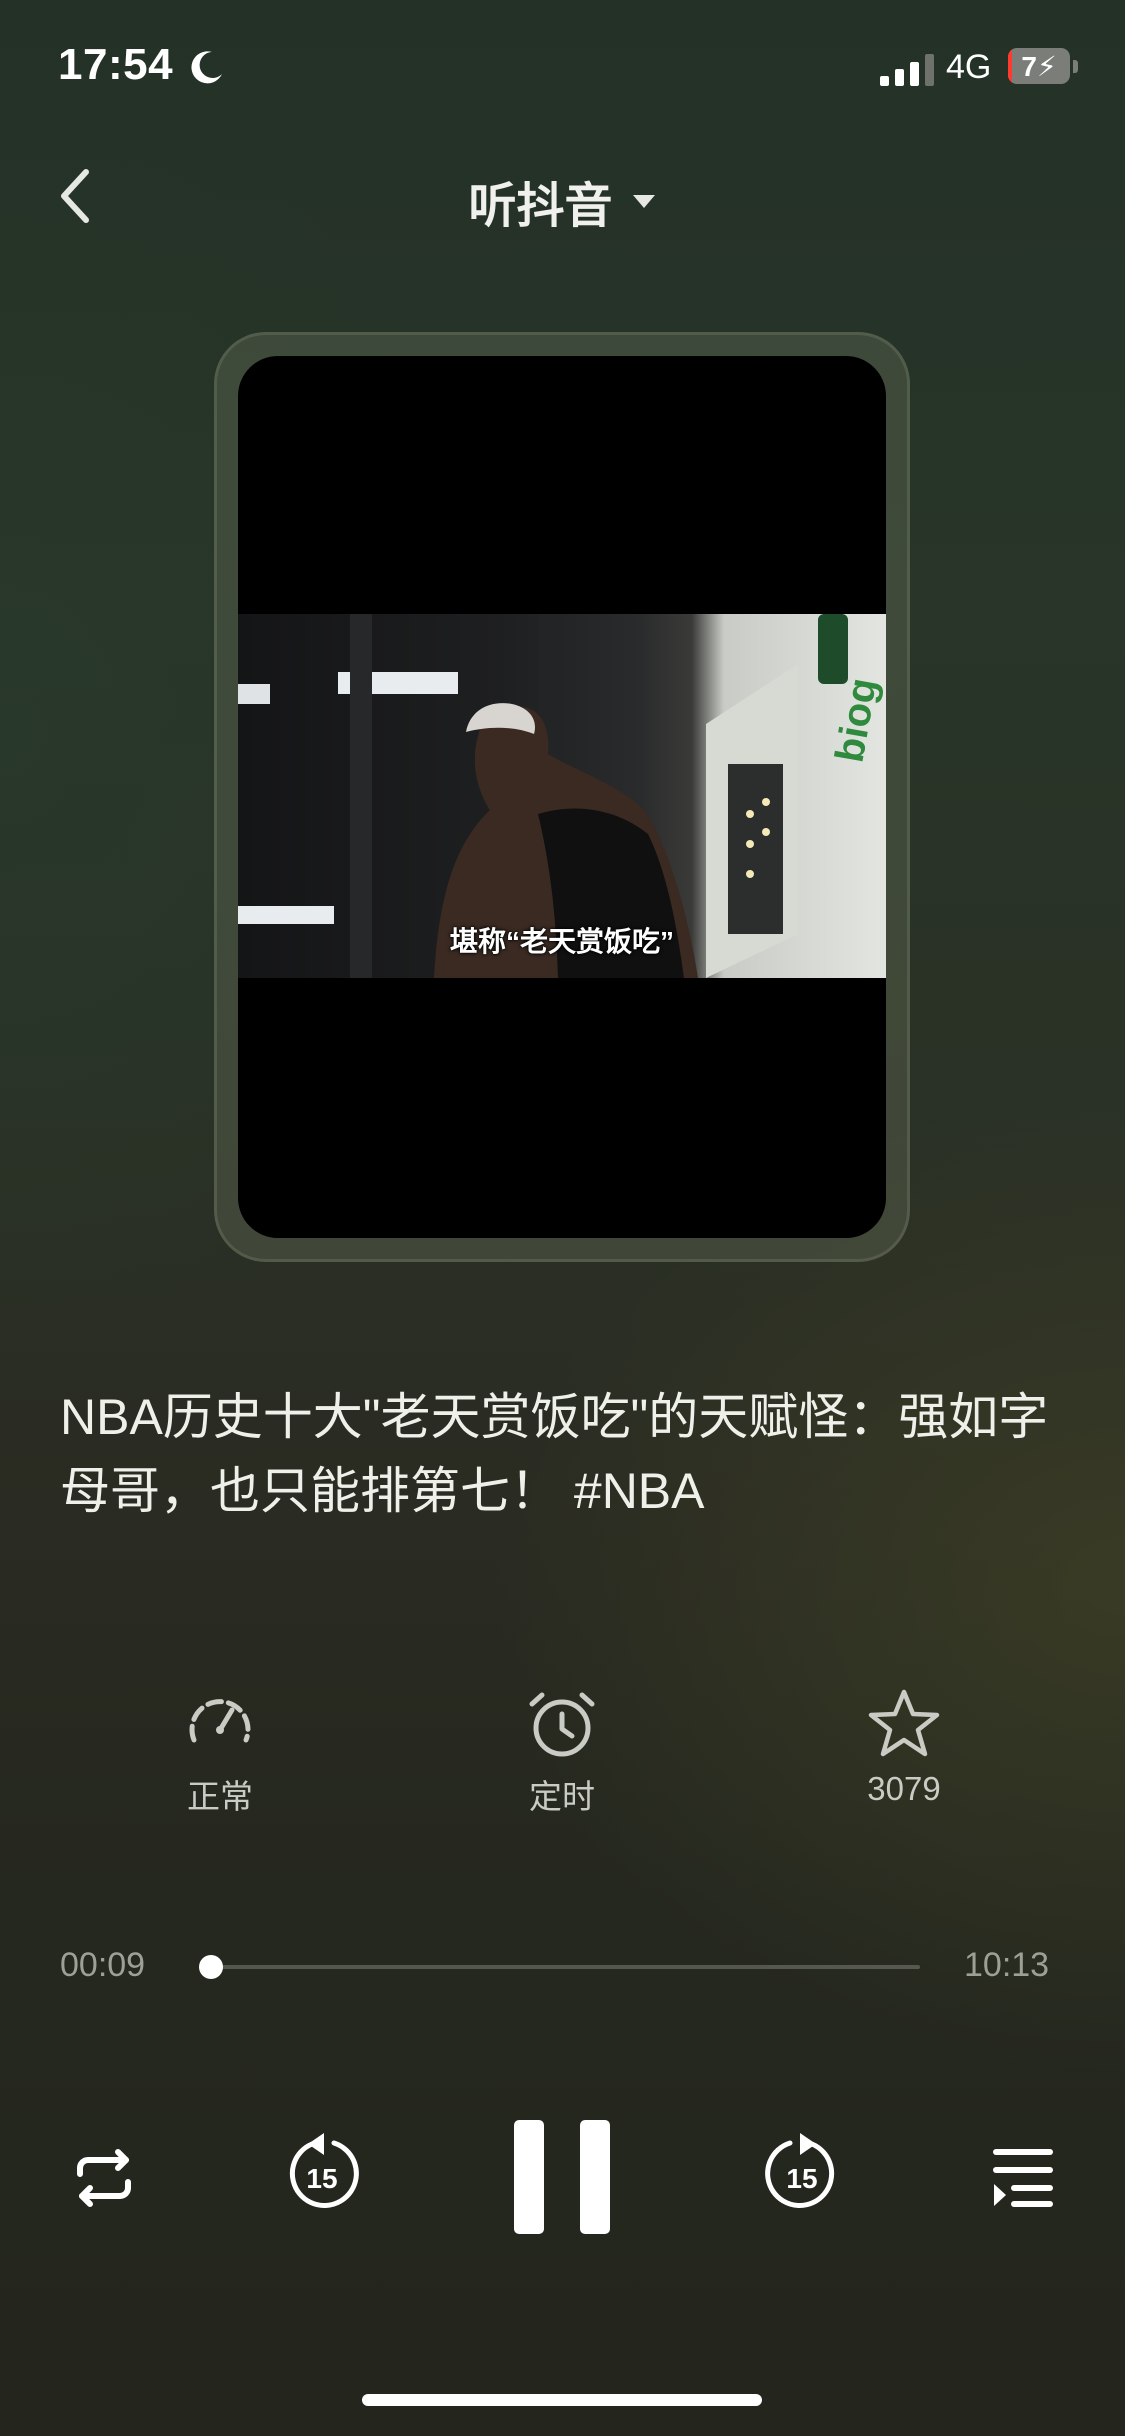 The width and height of the screenshot is (1125, 2436). What do you see at coordinates (562, 2400) in the screenshot?
I see `home-indicator` at bounding box center [562, 2400].